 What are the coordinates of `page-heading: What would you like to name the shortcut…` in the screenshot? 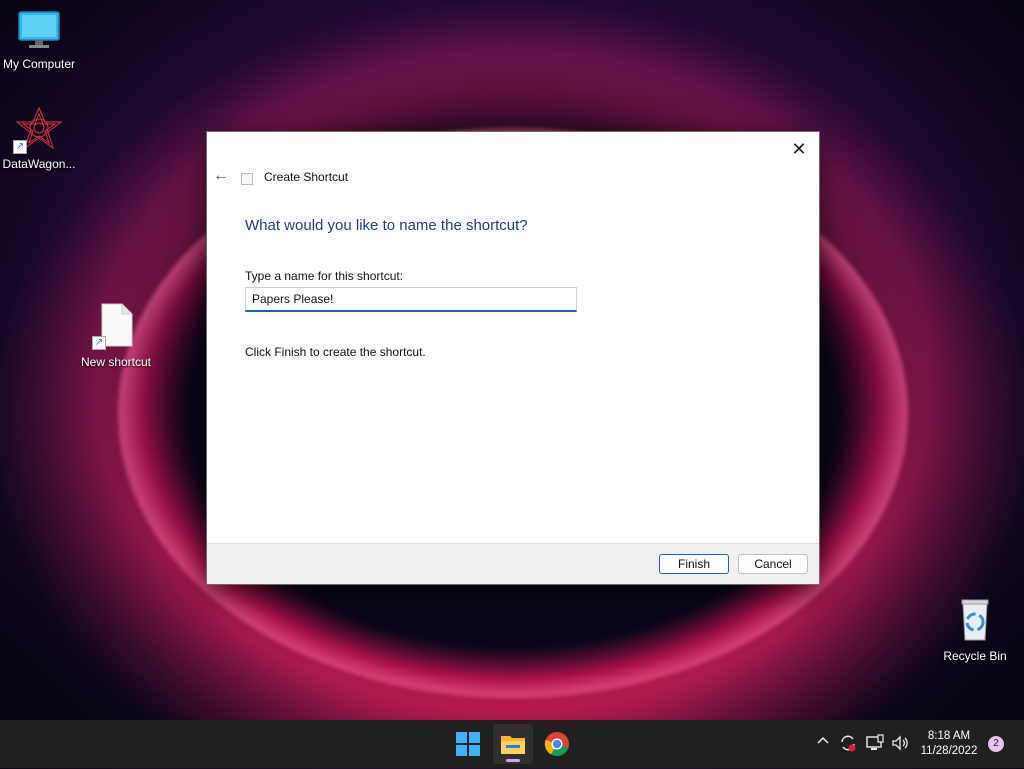 It's located at (386, 225).